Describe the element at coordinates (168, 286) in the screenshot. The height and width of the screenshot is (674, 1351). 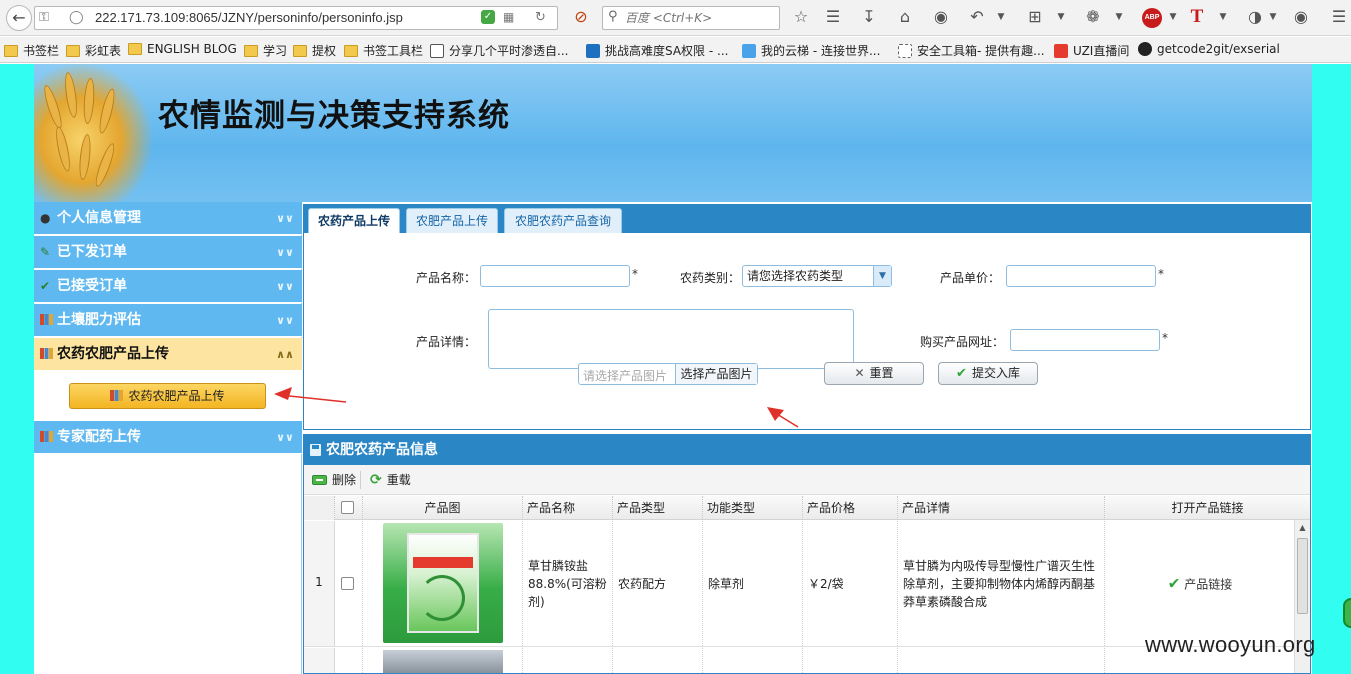
I see `sidebar-item-received-orders: ✔ 已接受订单 ∨∨` at that location.